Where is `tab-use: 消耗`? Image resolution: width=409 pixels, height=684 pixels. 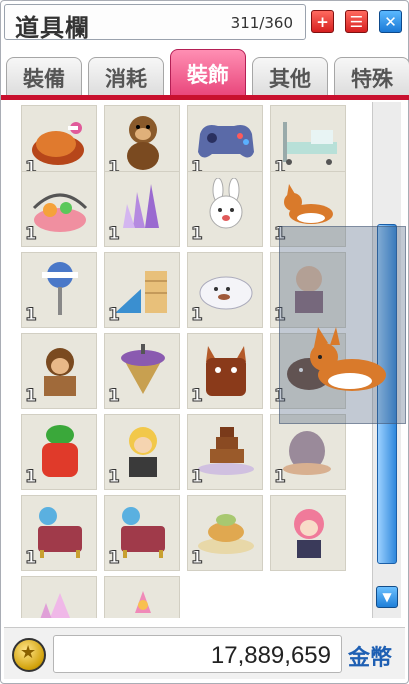
tab-use: 消耗 is located at coordinates (126, 77).